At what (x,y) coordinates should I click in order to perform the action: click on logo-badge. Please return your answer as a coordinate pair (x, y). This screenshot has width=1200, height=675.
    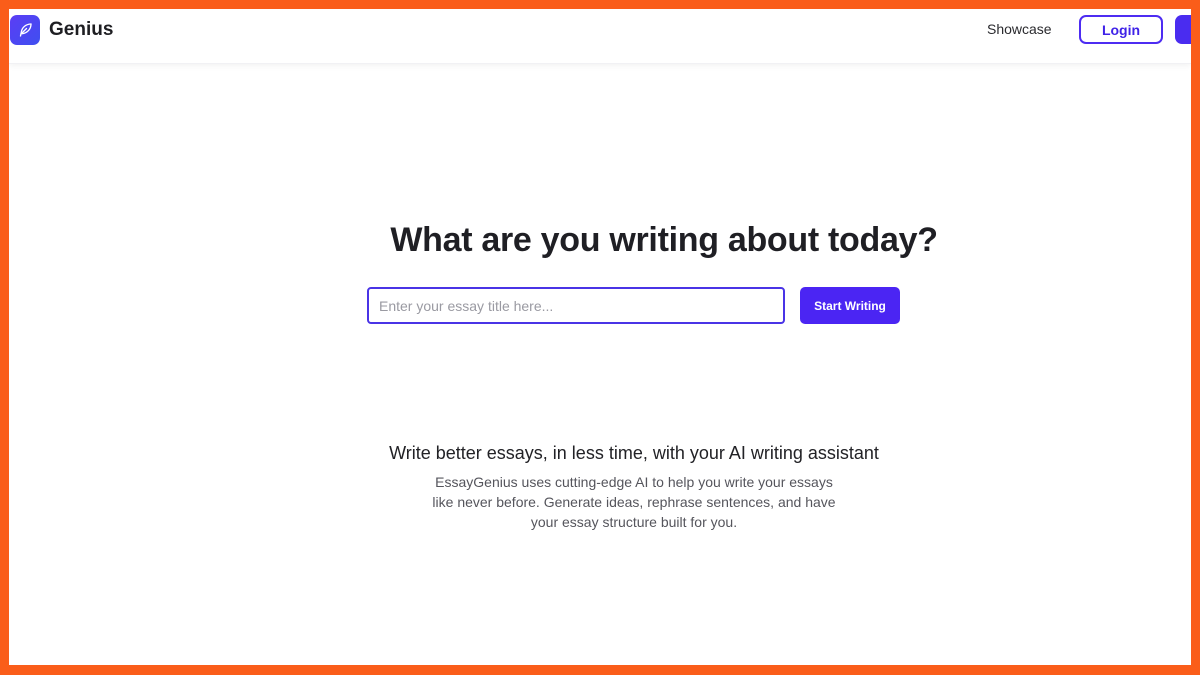
    Looking at the image, I should click on (25, 30).